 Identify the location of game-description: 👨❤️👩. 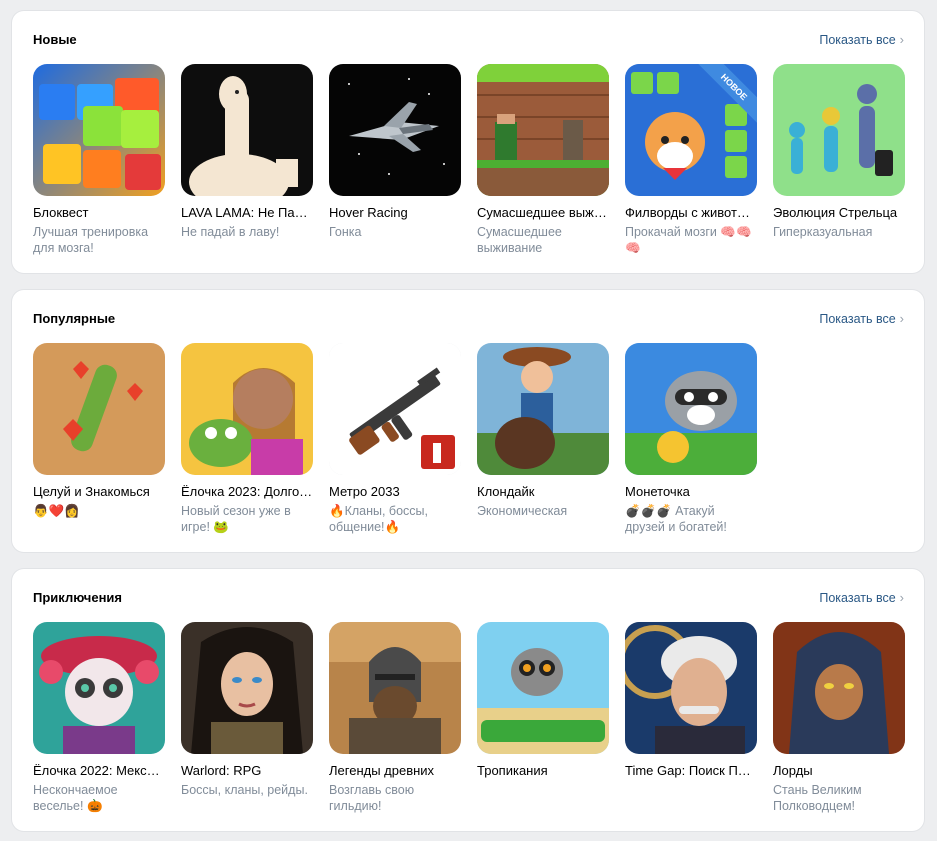
(56, 511).